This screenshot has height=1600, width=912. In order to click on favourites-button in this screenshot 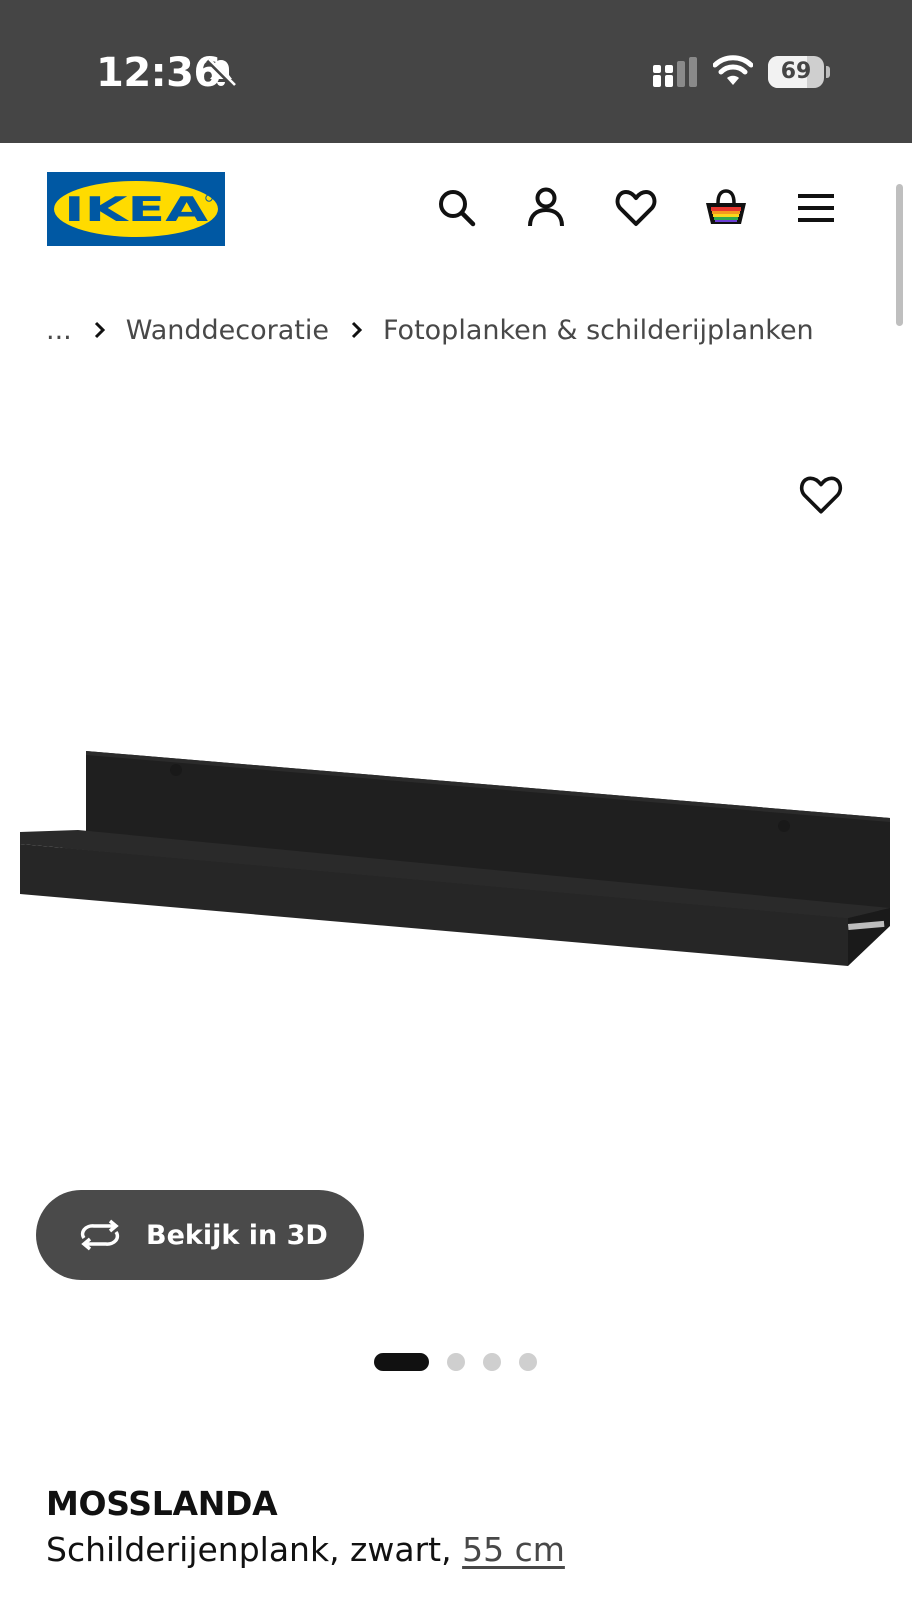, I will do `click(636, 208)`.